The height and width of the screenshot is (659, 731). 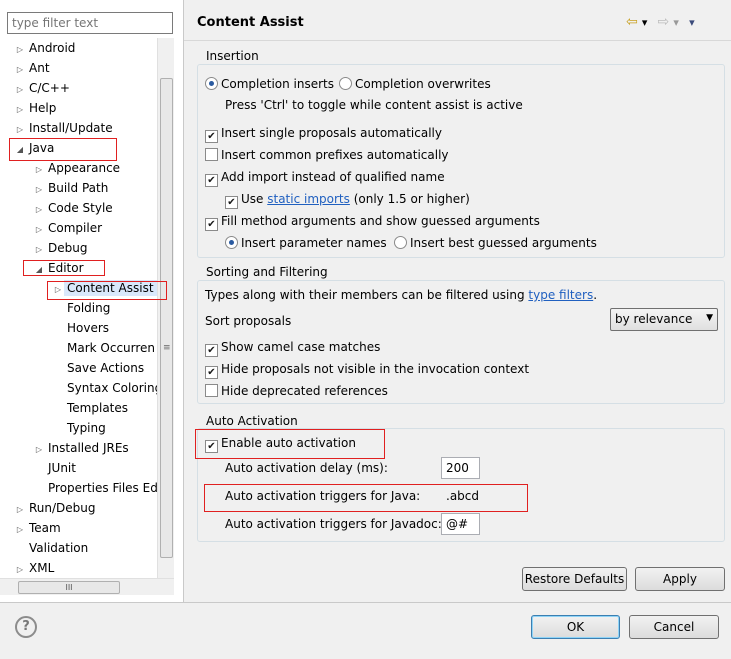 I want to click on tree-item-build-path: ▷ Build Path, so click(x=70, y=188).